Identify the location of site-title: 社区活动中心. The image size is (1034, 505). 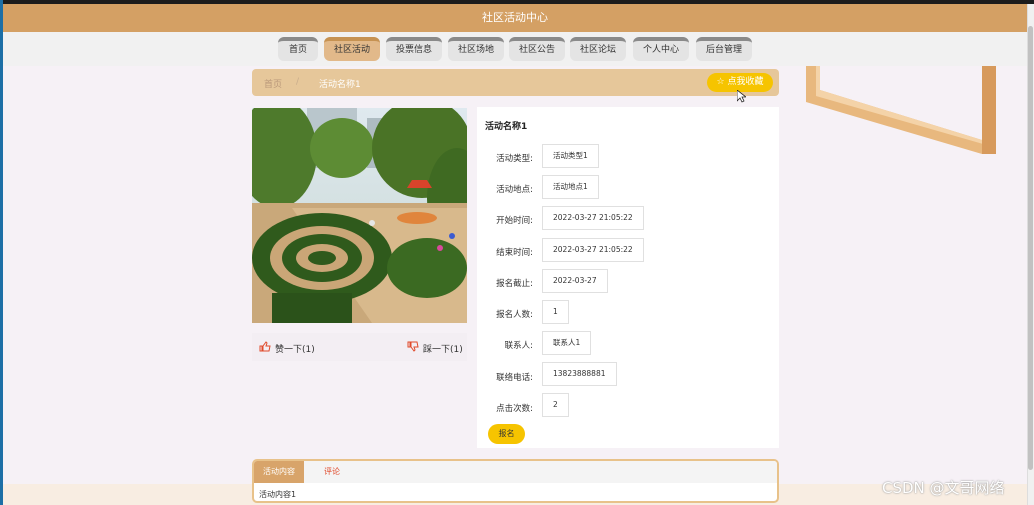
(515, 18).